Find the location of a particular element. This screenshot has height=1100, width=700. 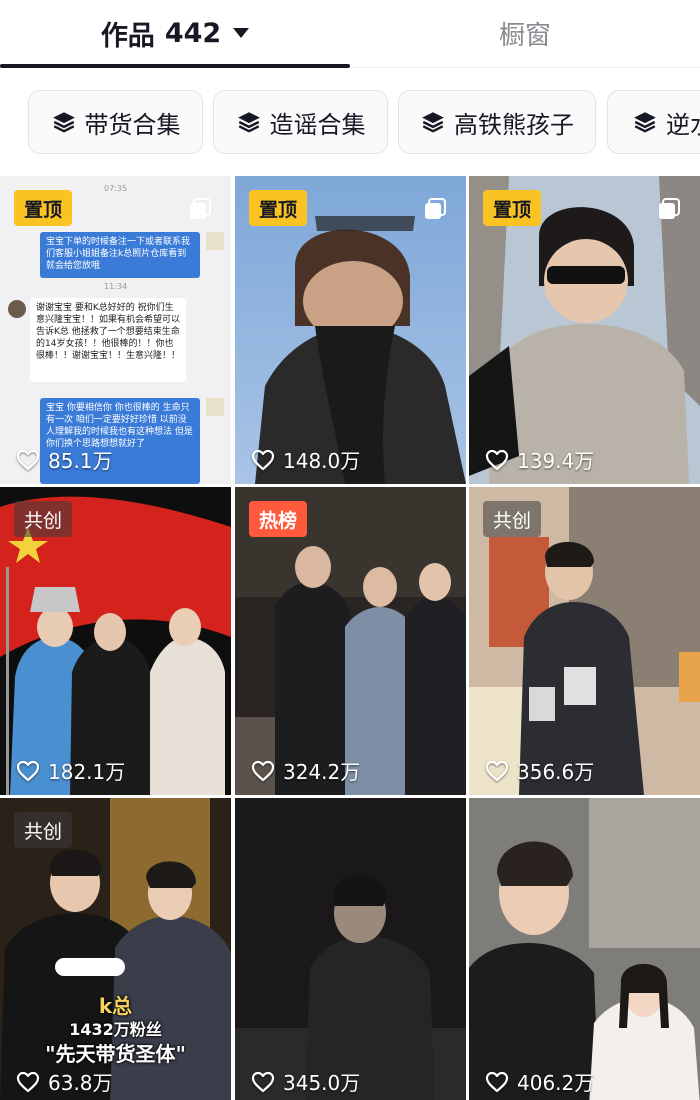

video-card: 345.0万 is located at coordinates (350, 949).